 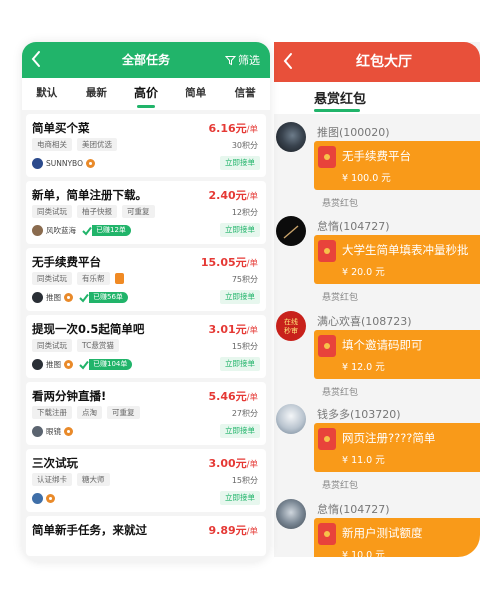 I want to click on envelope-amount: ¥ 12.0 元, so click(x=363, y=367).